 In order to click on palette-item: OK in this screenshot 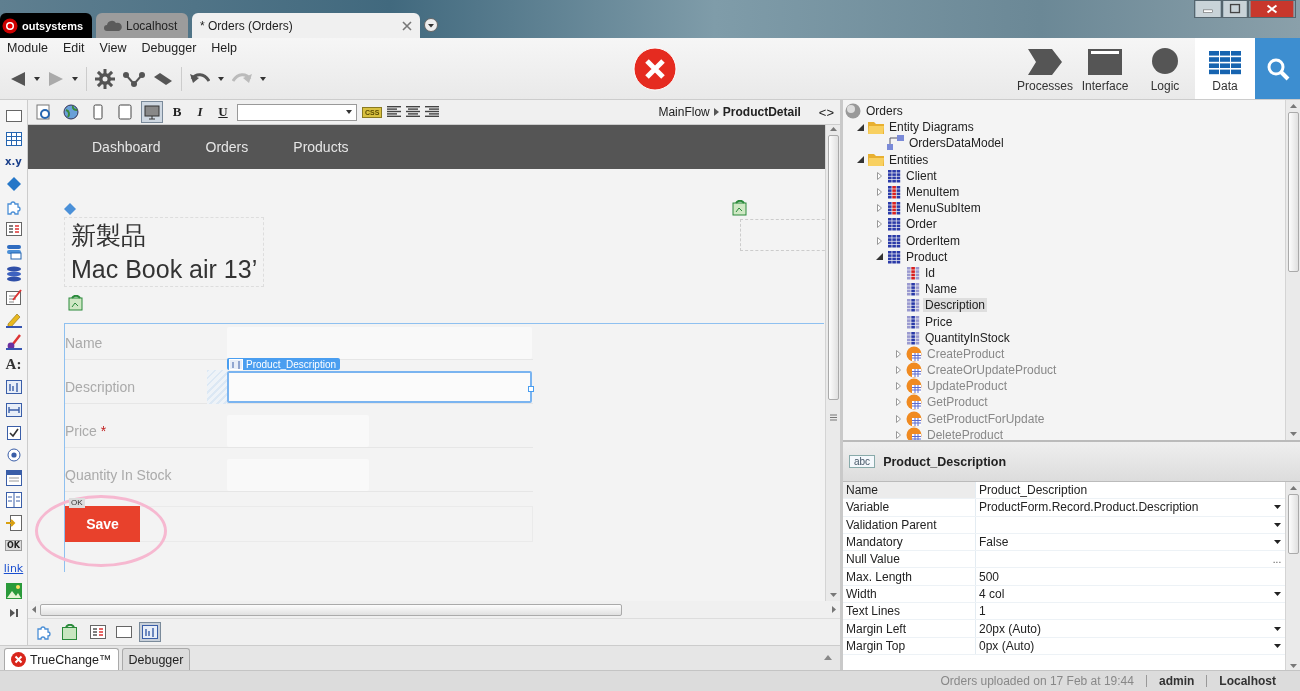, I will do `click(13, 546)`.